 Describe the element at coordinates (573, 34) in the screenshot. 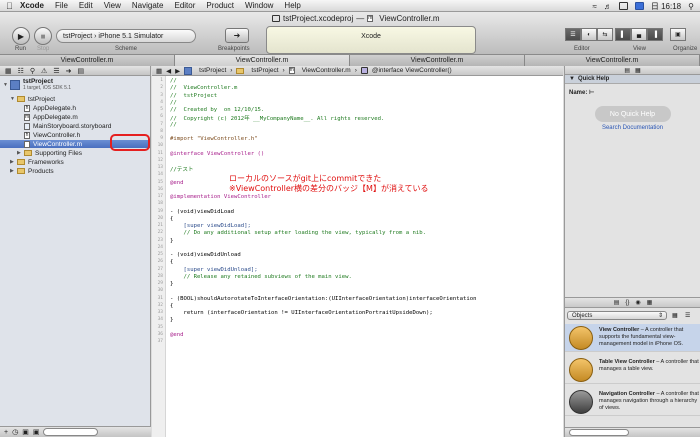

I see `standard-editor-button: ☰` at that location.